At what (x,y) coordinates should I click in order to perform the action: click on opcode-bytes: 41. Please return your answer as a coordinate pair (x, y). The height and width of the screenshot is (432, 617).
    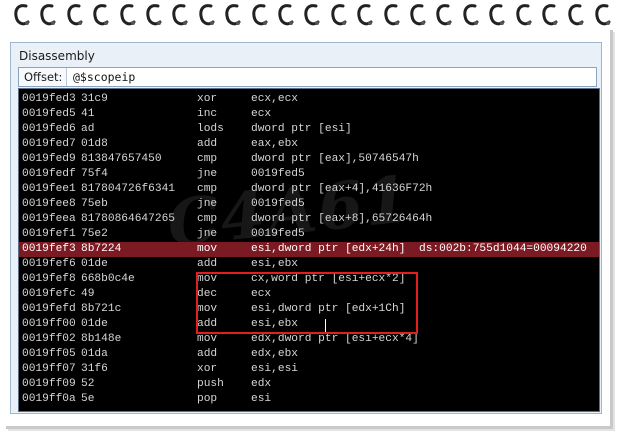
    Looking at the image, I should click on (88, 114).